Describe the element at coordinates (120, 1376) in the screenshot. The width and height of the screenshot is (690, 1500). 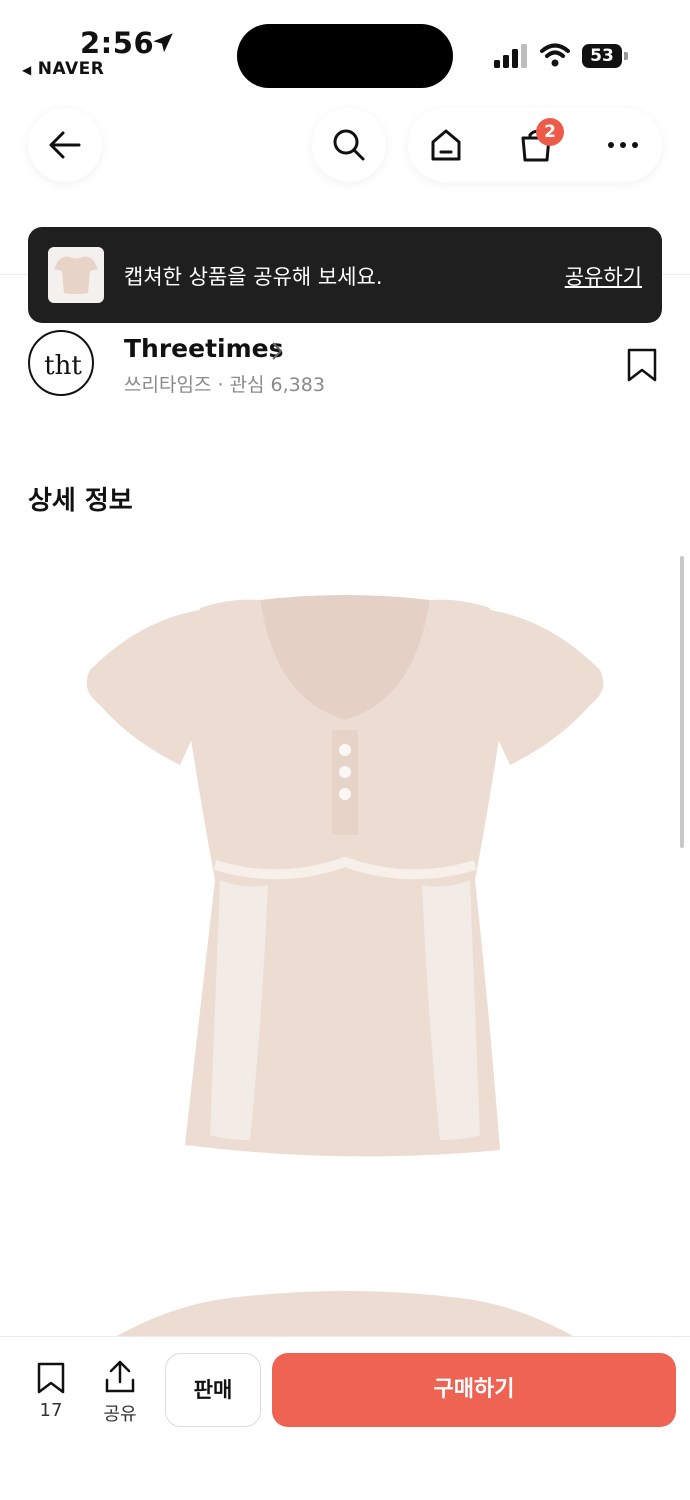
I see `share-icon` at that location.